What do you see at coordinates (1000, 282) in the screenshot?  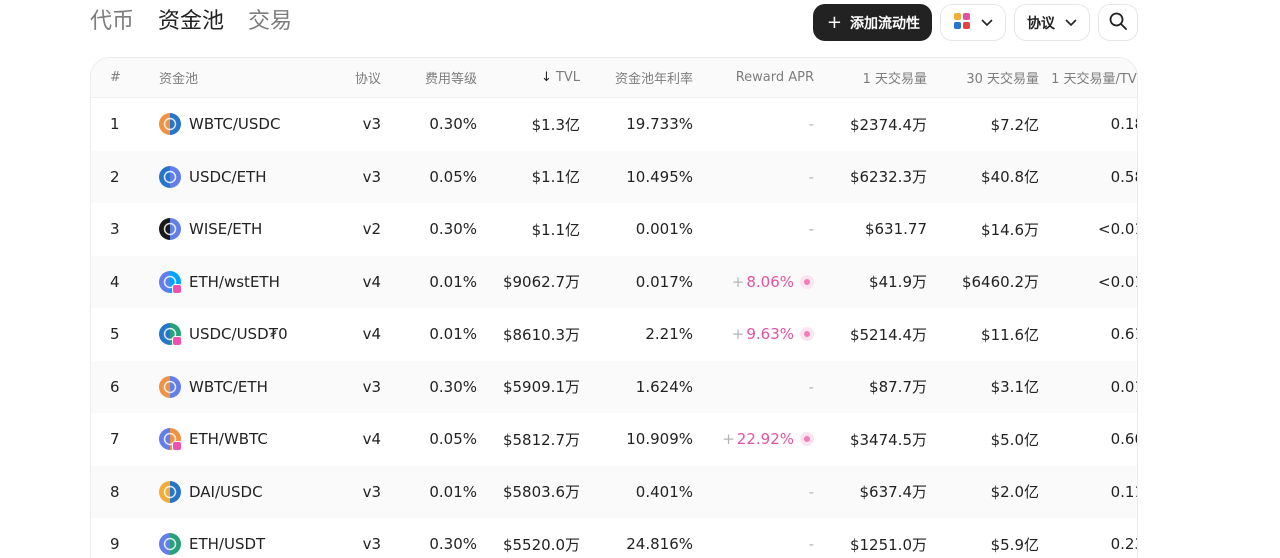 I see `volume-30d-value: $6460.2万` at bounding box center [1000, 282].